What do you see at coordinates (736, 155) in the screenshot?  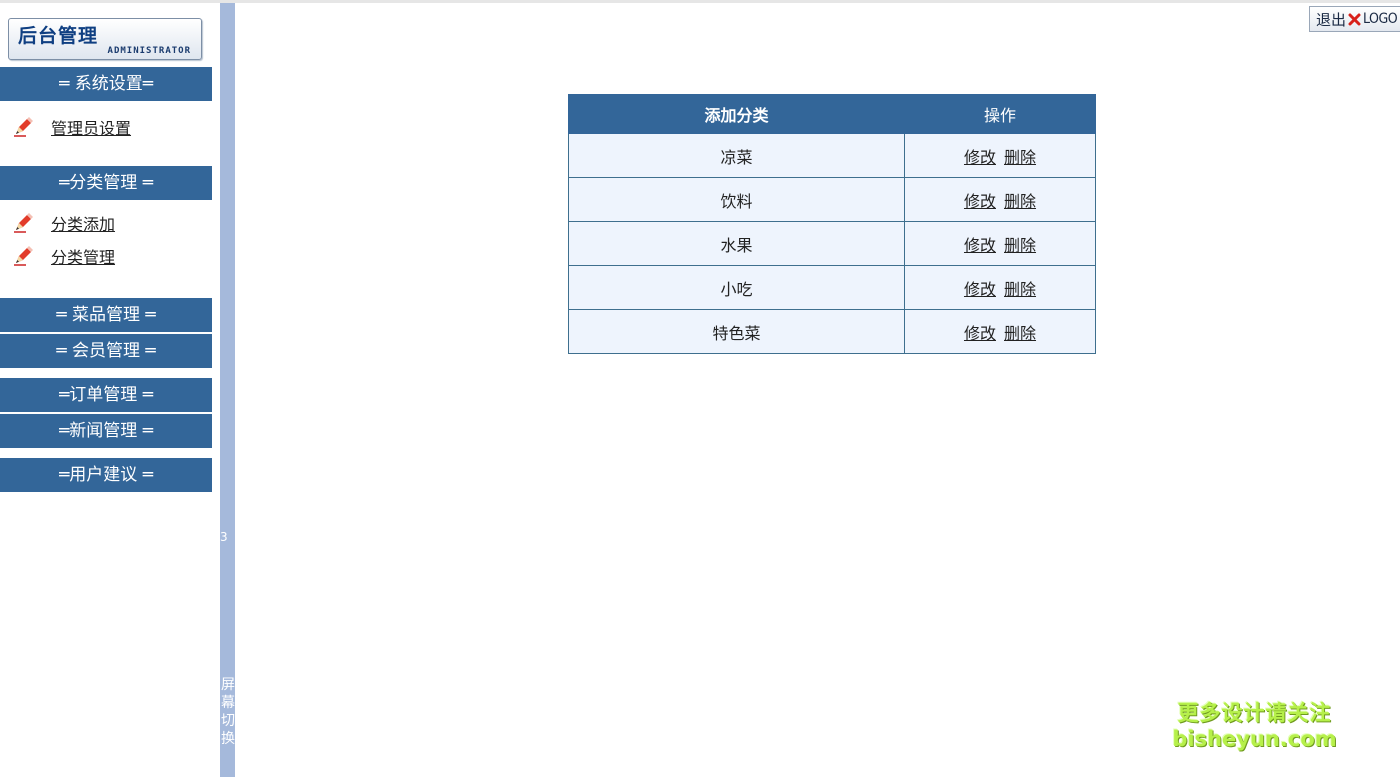 I see `category-name: 凉菜` at bounding box center [736, 155].